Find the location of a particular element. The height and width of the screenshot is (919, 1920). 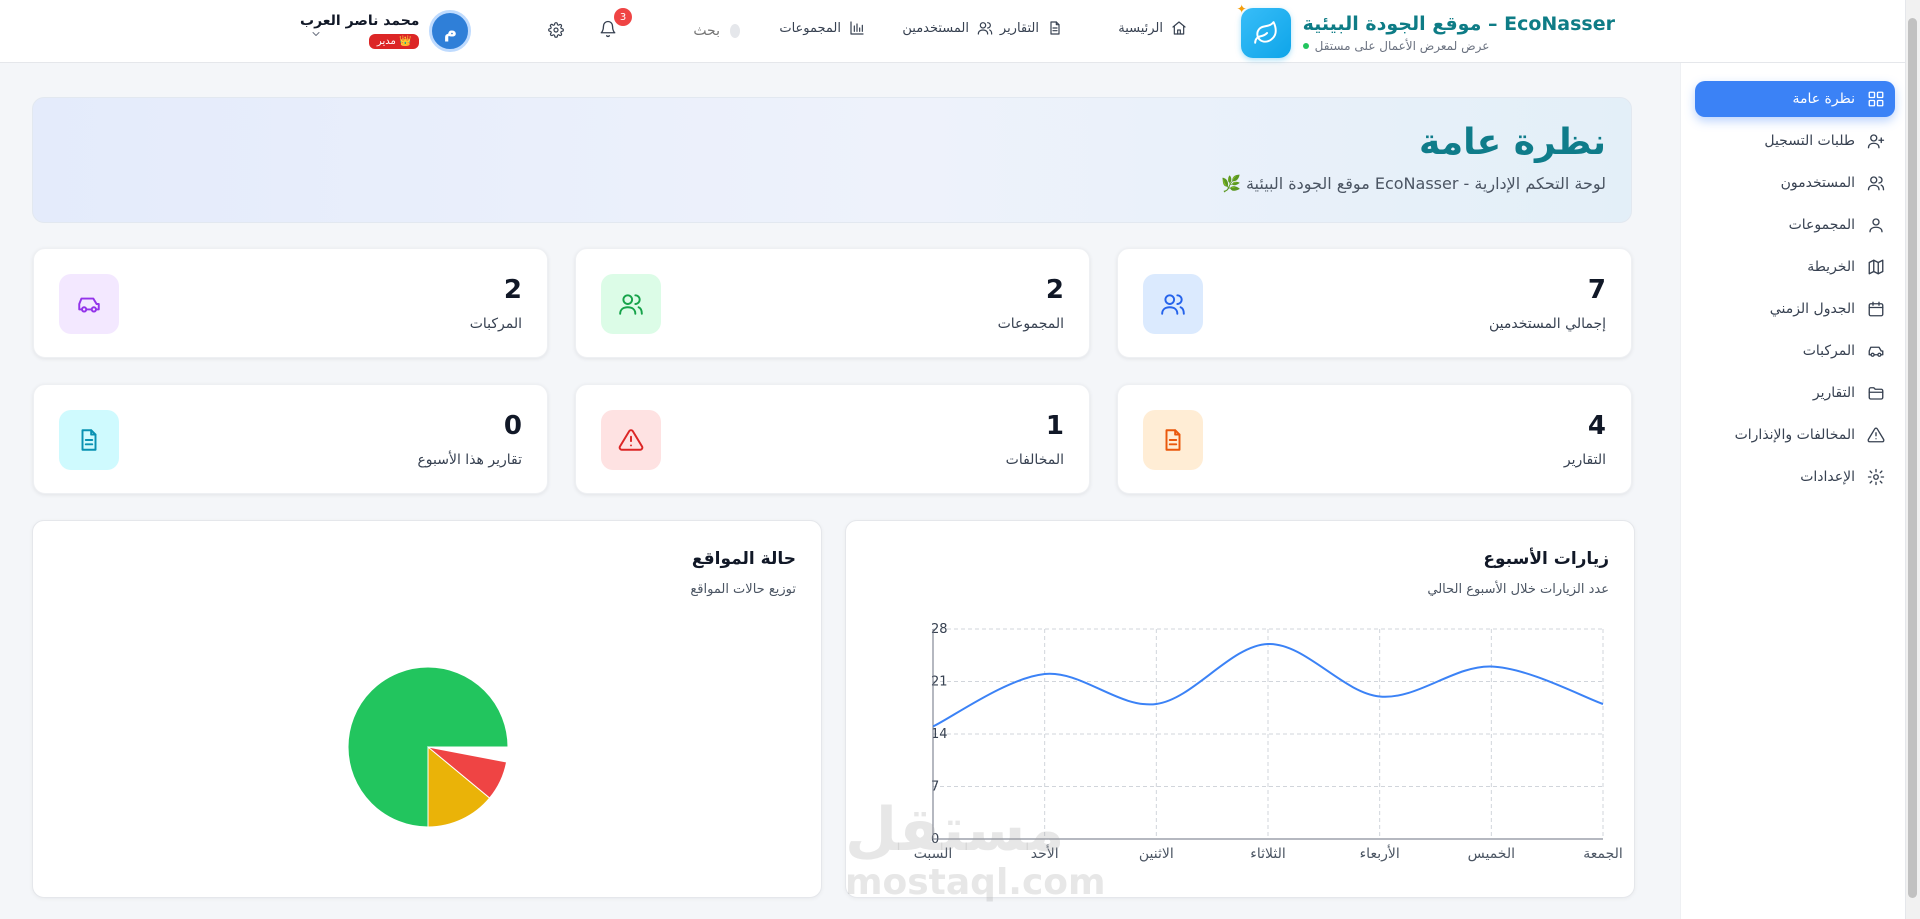

grid-icon is located at coordinates (1876, 99).